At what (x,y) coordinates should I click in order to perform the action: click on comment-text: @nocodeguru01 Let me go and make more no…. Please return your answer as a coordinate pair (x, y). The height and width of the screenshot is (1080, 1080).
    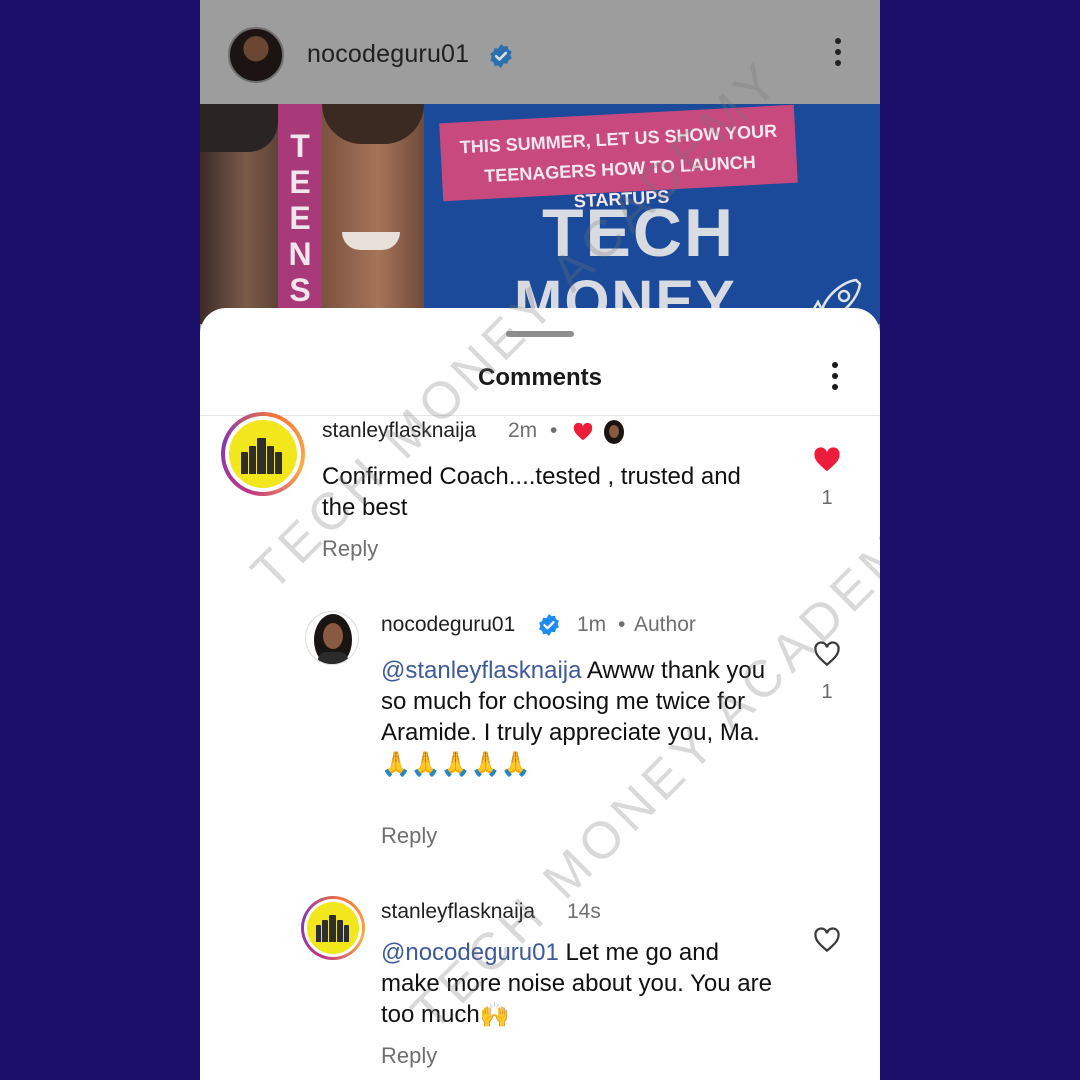
    Looking at the image, I should click on (581, 984).